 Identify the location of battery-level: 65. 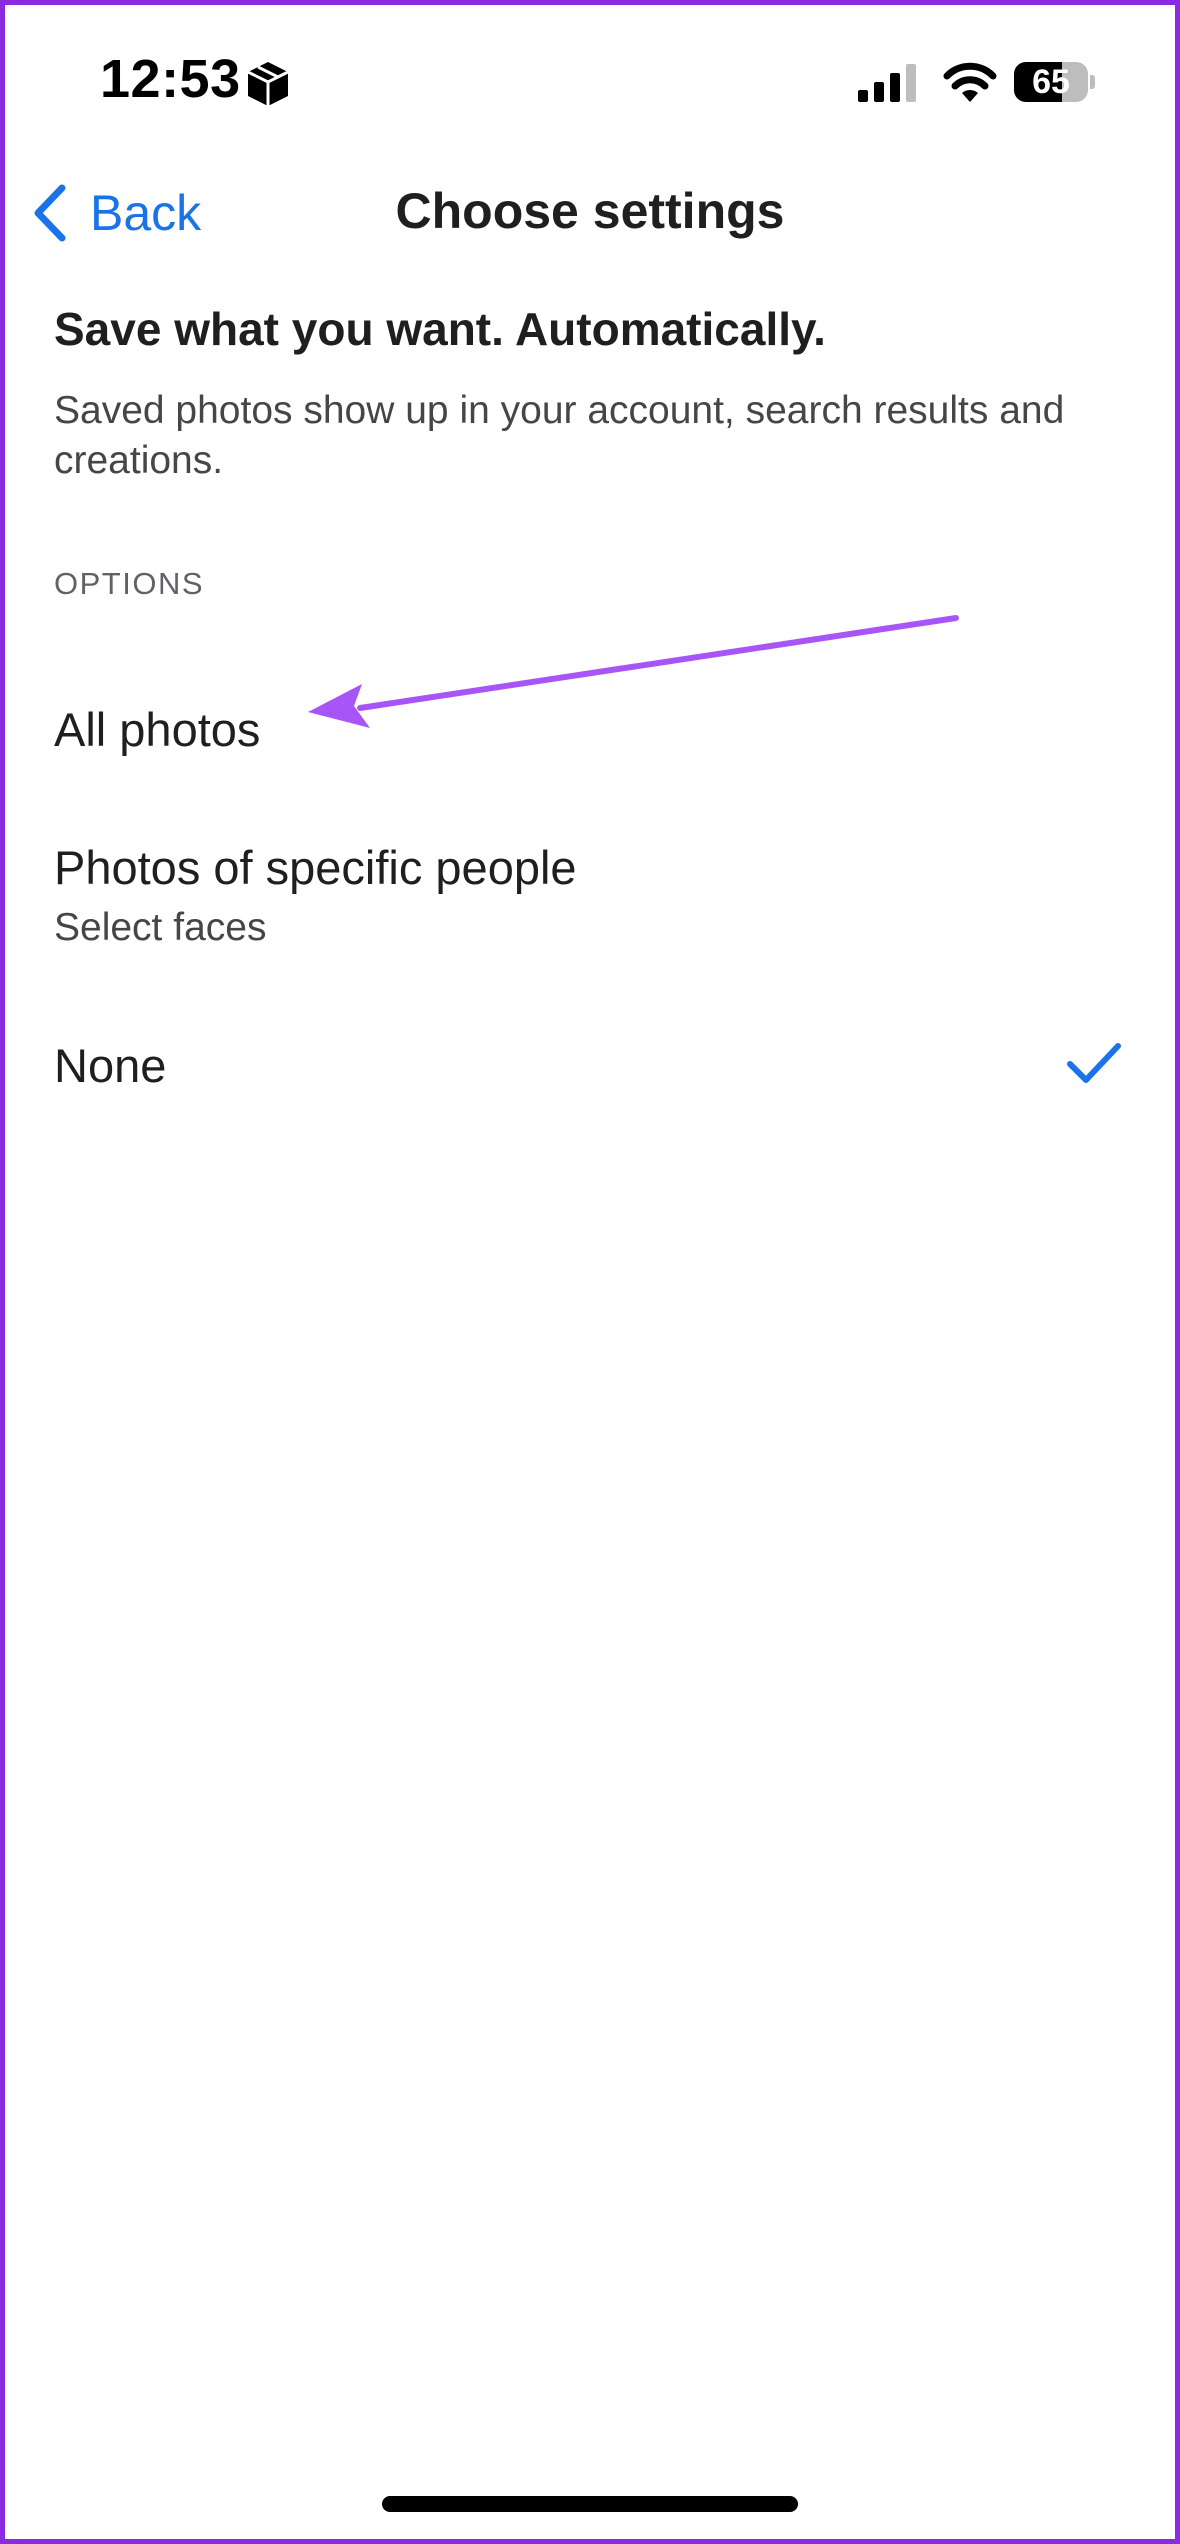
(1051, 82).